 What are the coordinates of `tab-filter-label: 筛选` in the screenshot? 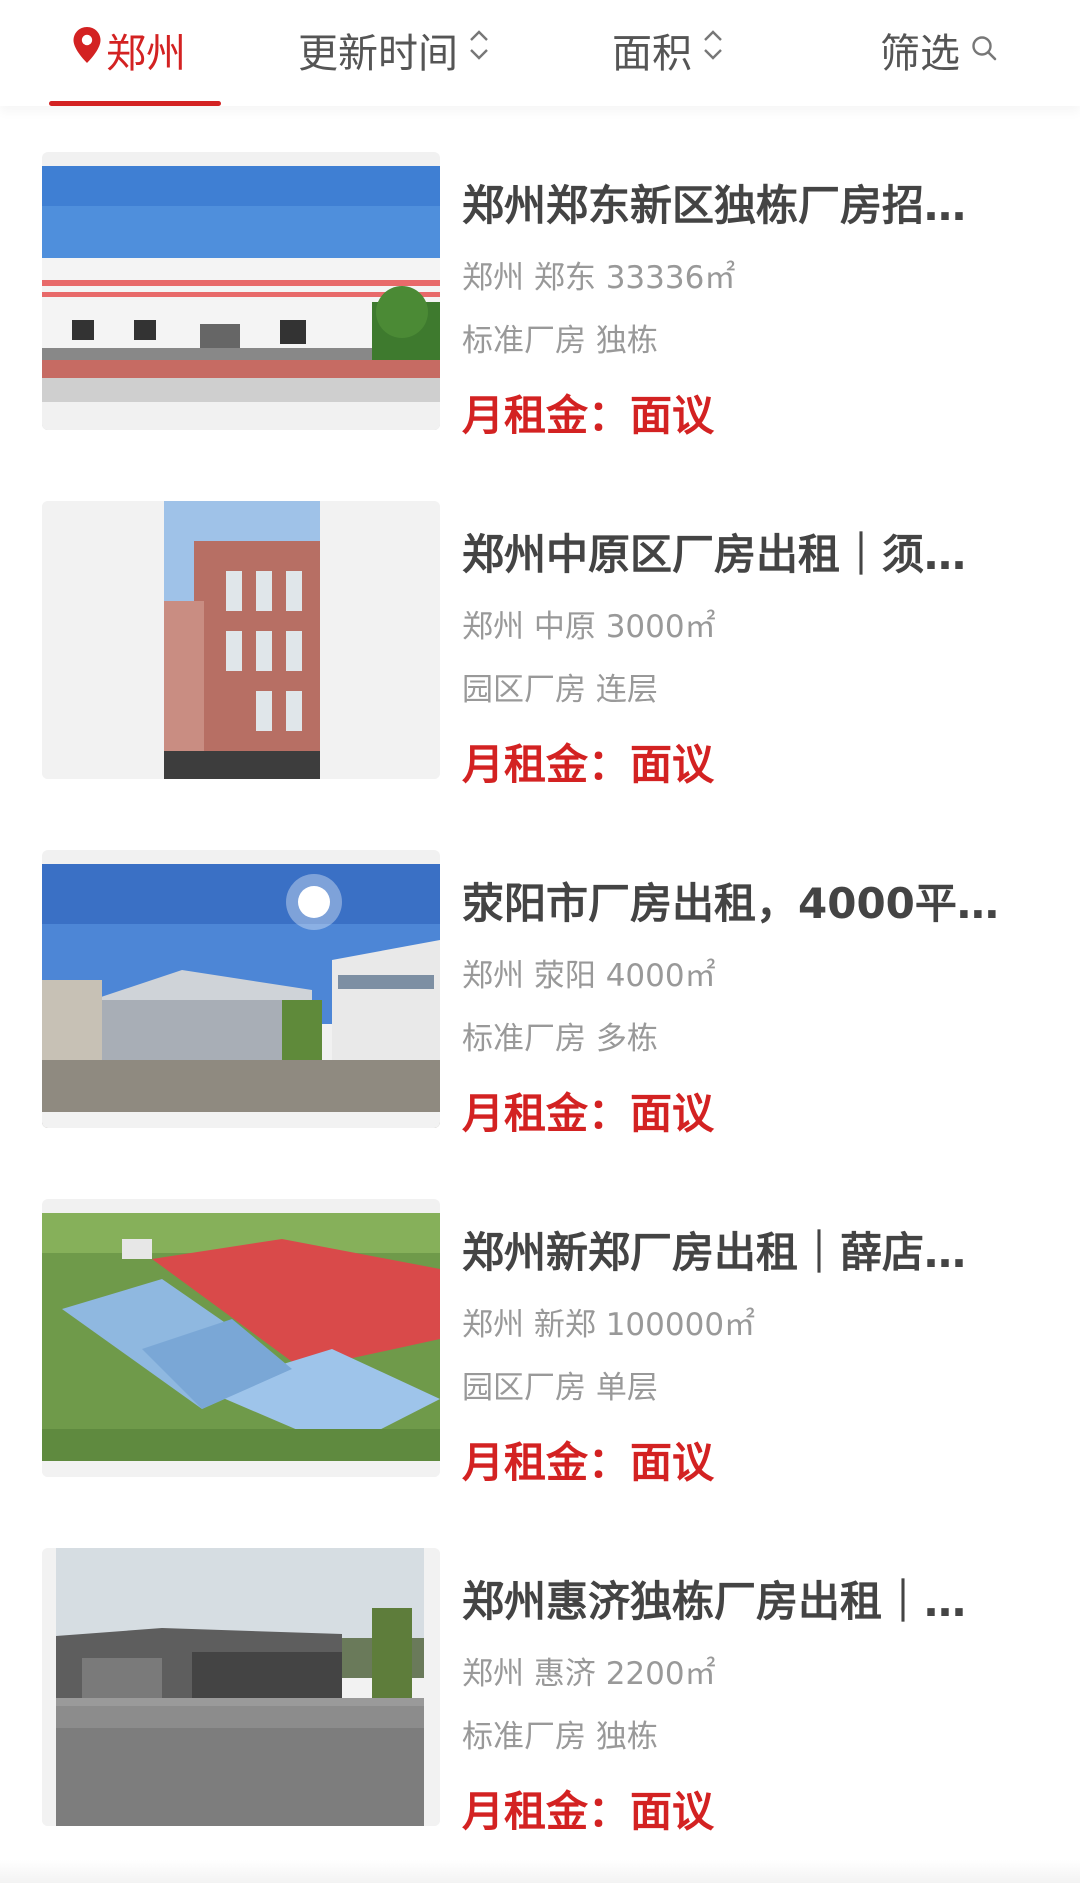 It's located at (920, 54).